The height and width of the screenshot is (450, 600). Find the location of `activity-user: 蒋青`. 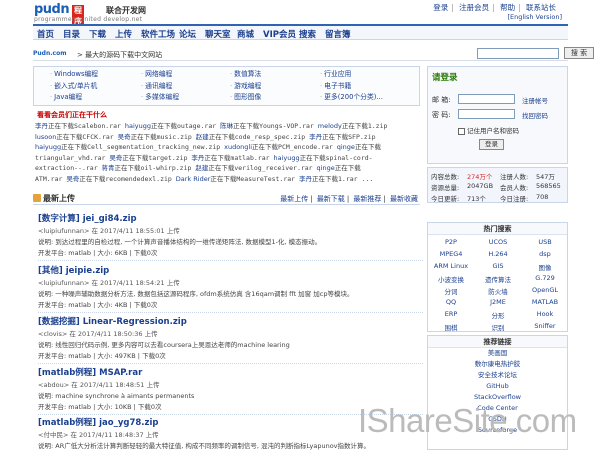

activity-user: 蒋青 is located at coordinates (108, 168).